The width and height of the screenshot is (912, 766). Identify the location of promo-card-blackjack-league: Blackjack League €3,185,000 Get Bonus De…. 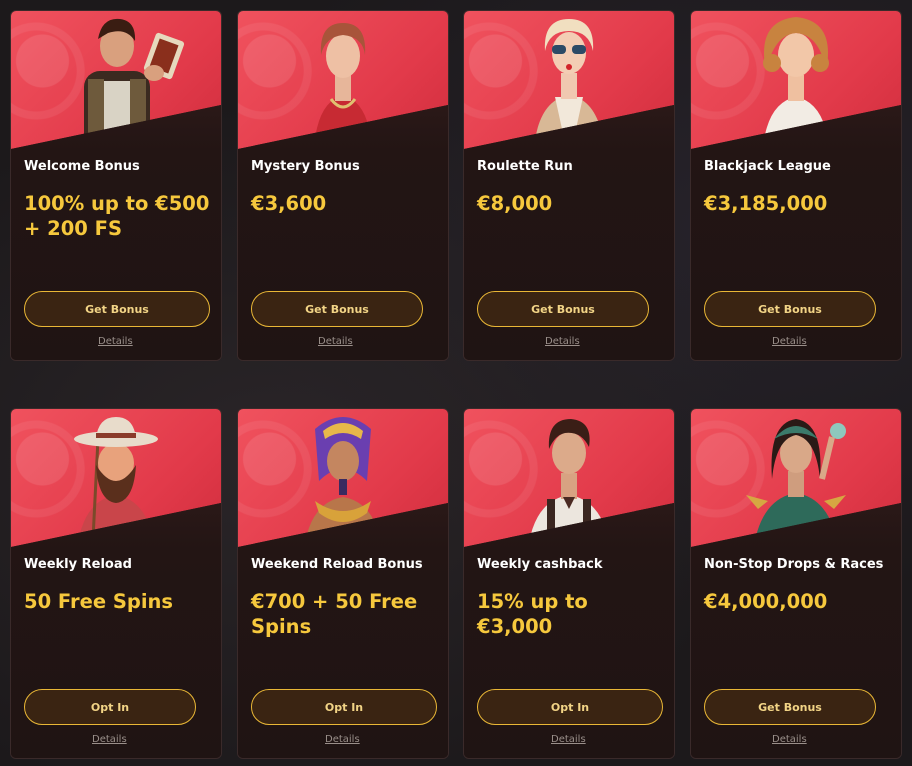
(796, 185).